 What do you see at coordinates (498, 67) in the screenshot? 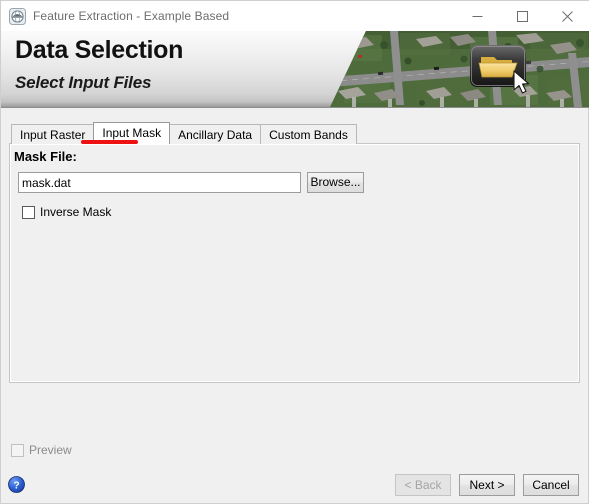
I see `open-folder-icon` at bounding box center [498, 67].